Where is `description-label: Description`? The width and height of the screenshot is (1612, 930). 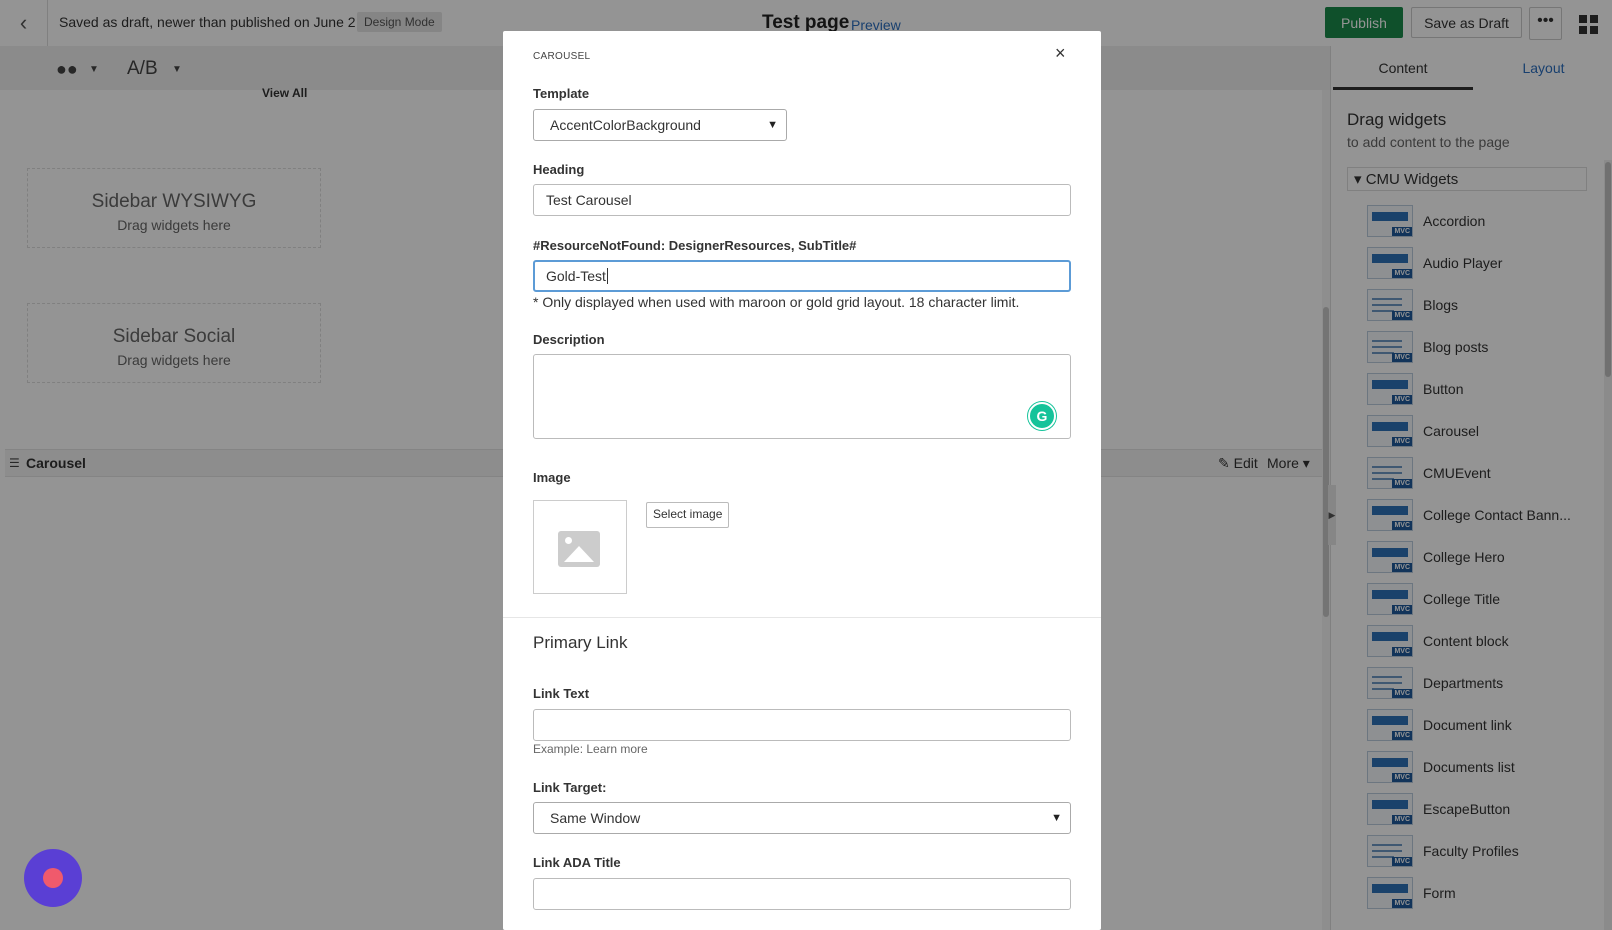 description-label: Description is located at coordinates (569, 339).